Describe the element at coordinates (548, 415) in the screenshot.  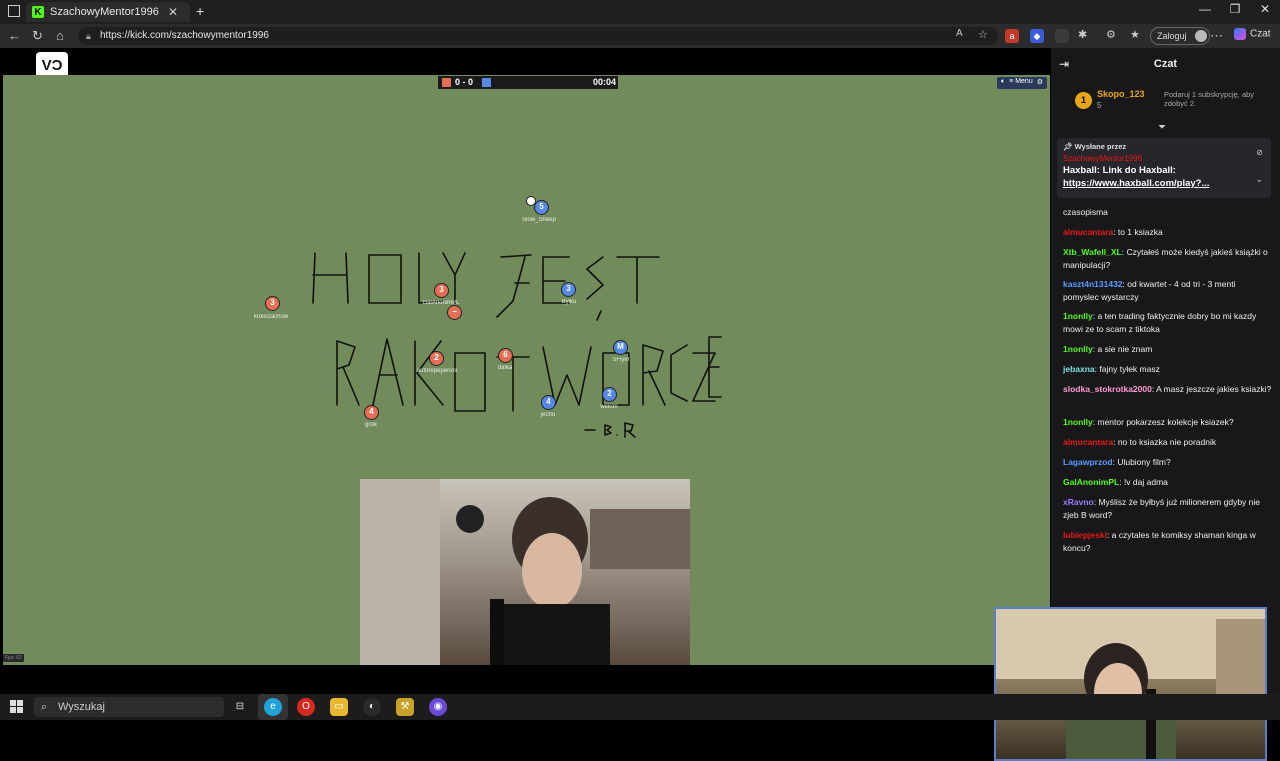
I see `player-name: jechu` at that location.